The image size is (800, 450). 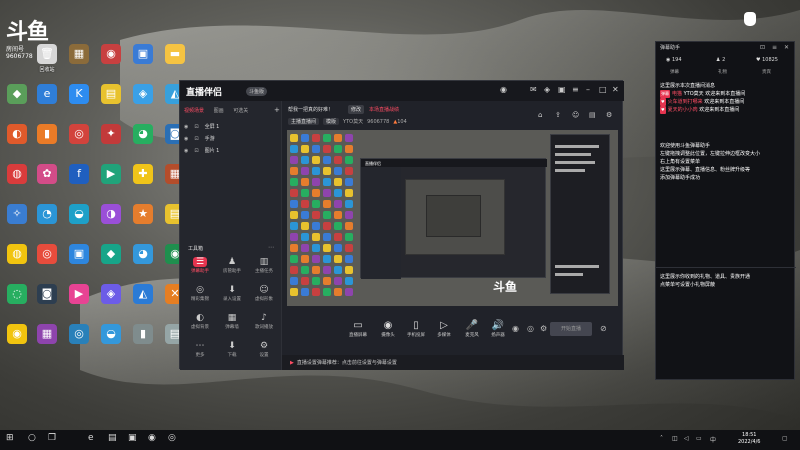 What do you see at coordinates (503, 89) in the screenshot?
I see `avatar-icon: ◉` at bounding box center [503, 89].